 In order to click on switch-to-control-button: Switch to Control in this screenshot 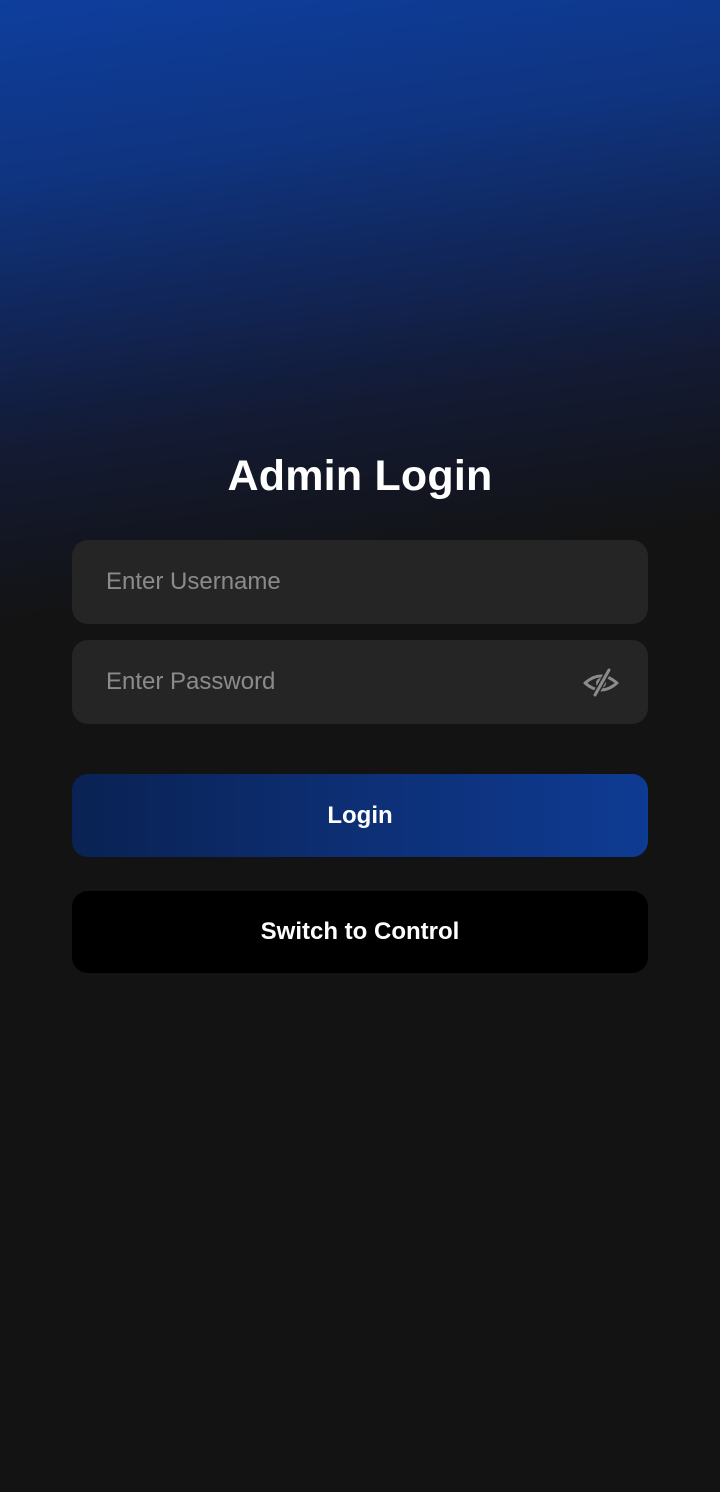, I will do `click(360, 932)`.